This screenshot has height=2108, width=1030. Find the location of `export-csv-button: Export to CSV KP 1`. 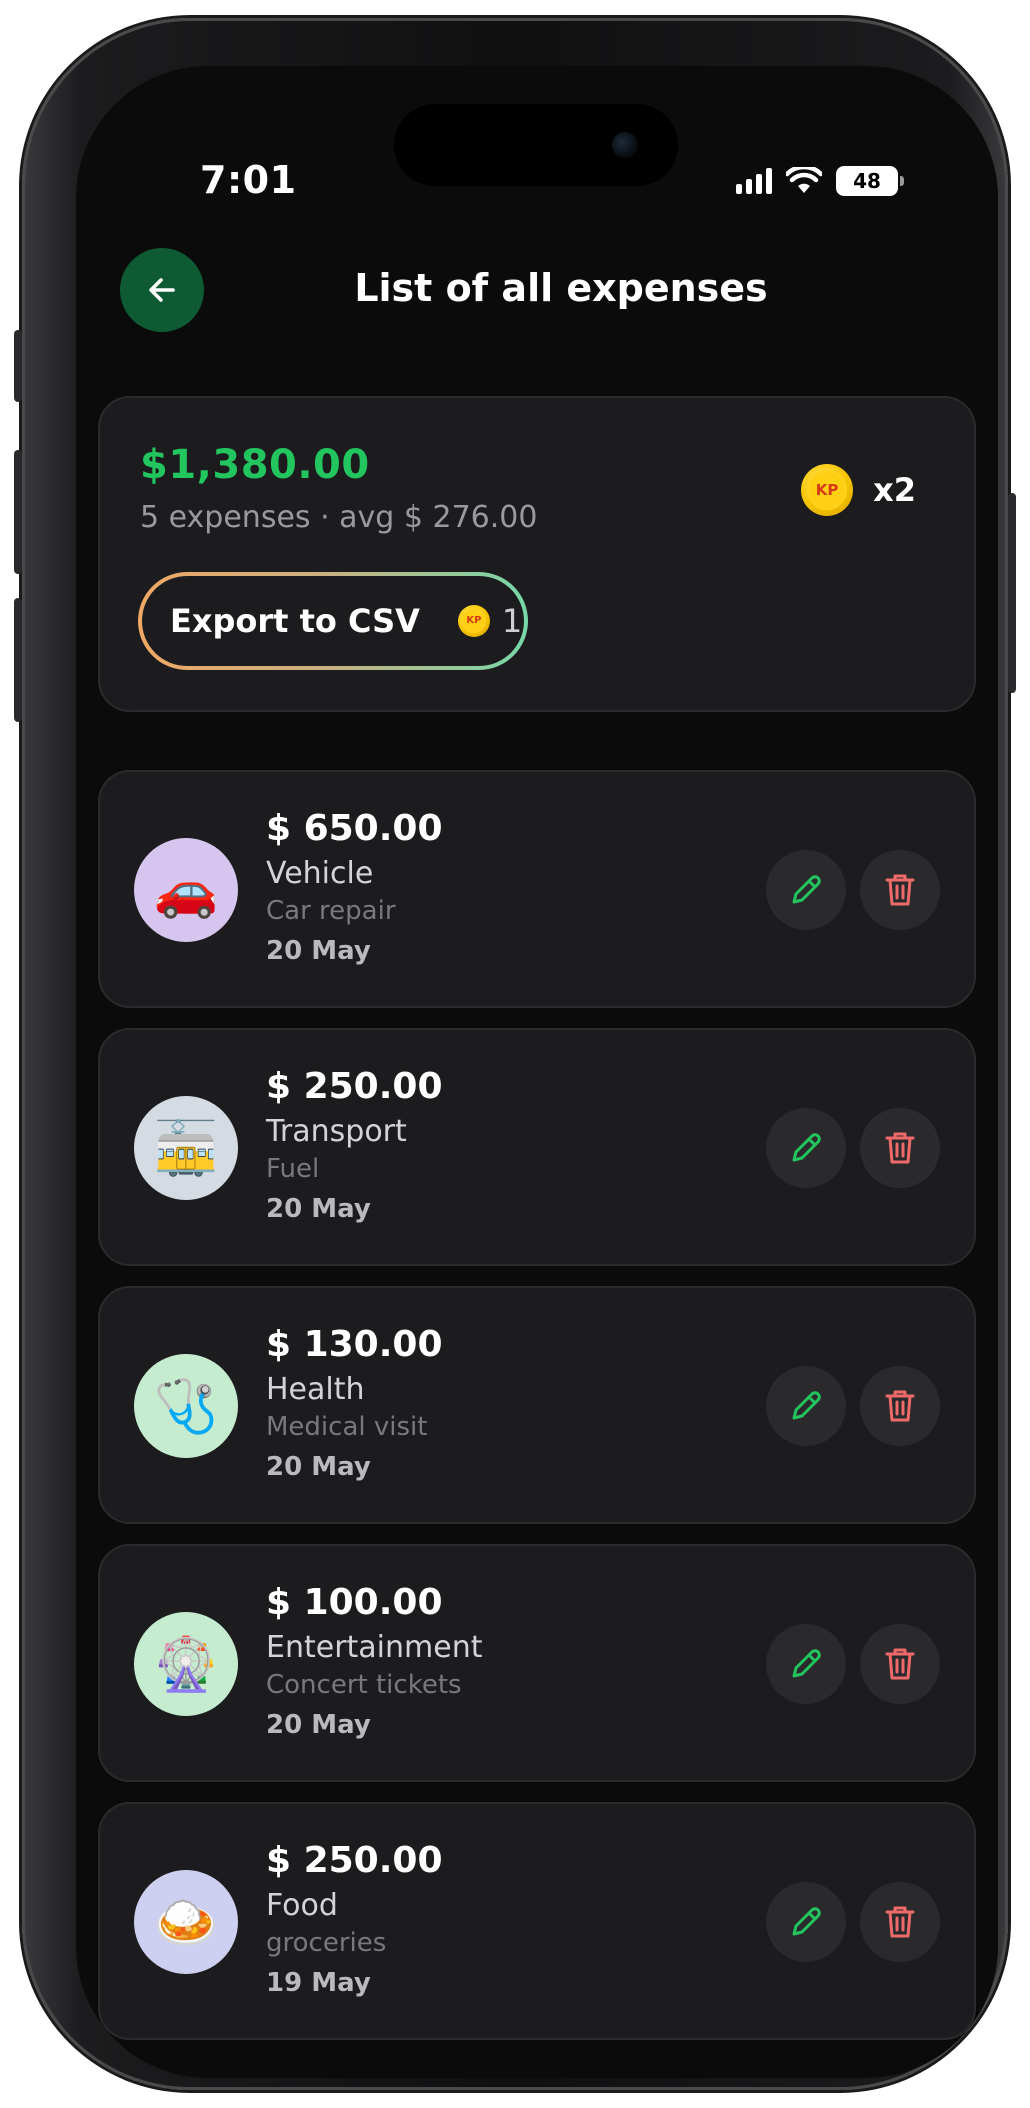

export-csv-button: Export to CSV KP 1 is located at coordinates (333, 621).